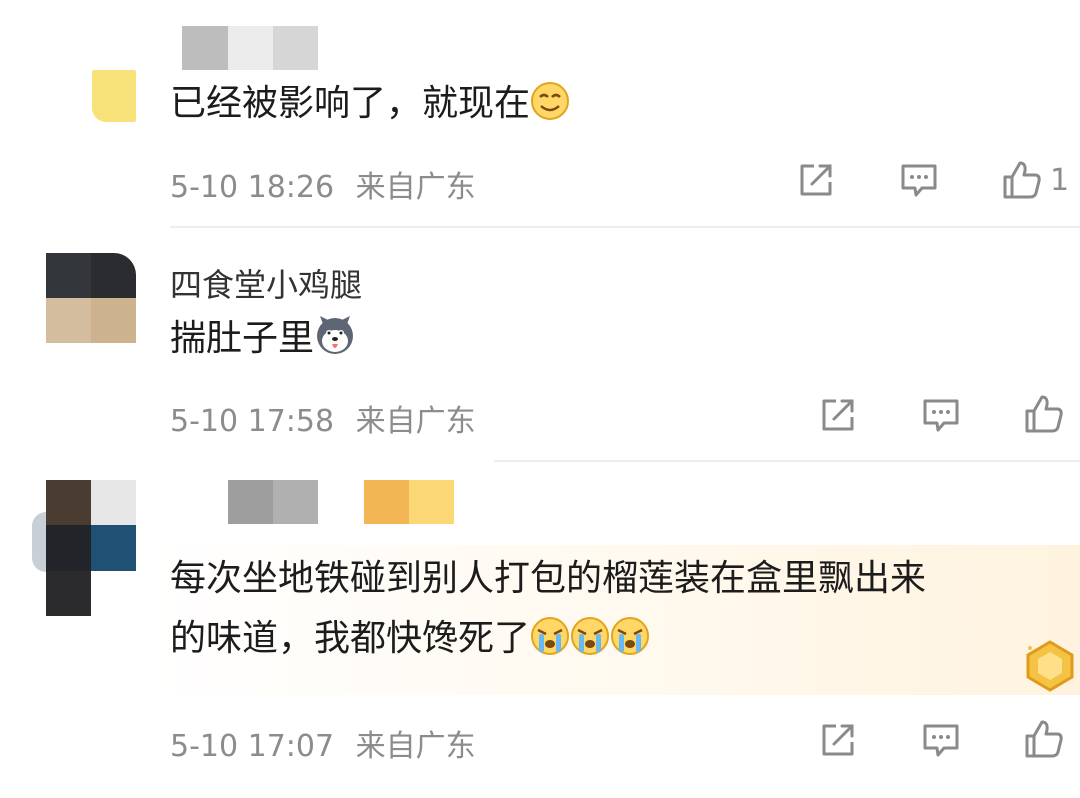 The image size is (1080, 798). I want to click on comment-meta: 5-10 17:58 来自广东, so click(323, 418).